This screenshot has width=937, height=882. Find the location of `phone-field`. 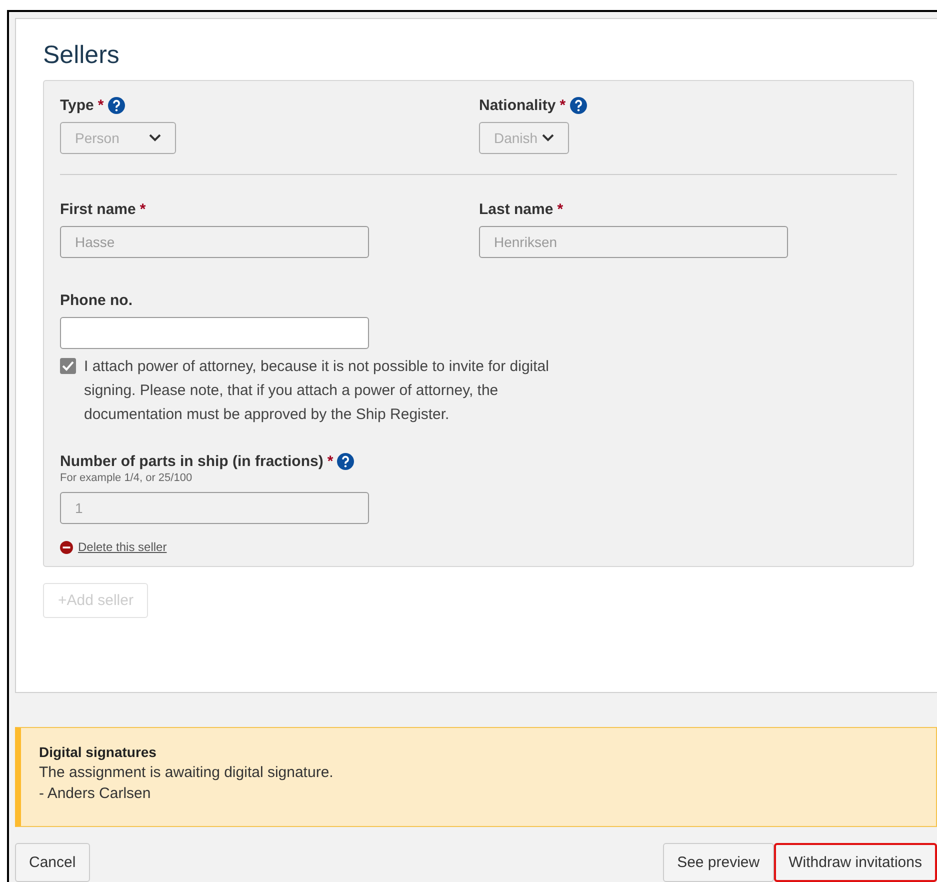

phone-field is located at coordinates (214, 333).